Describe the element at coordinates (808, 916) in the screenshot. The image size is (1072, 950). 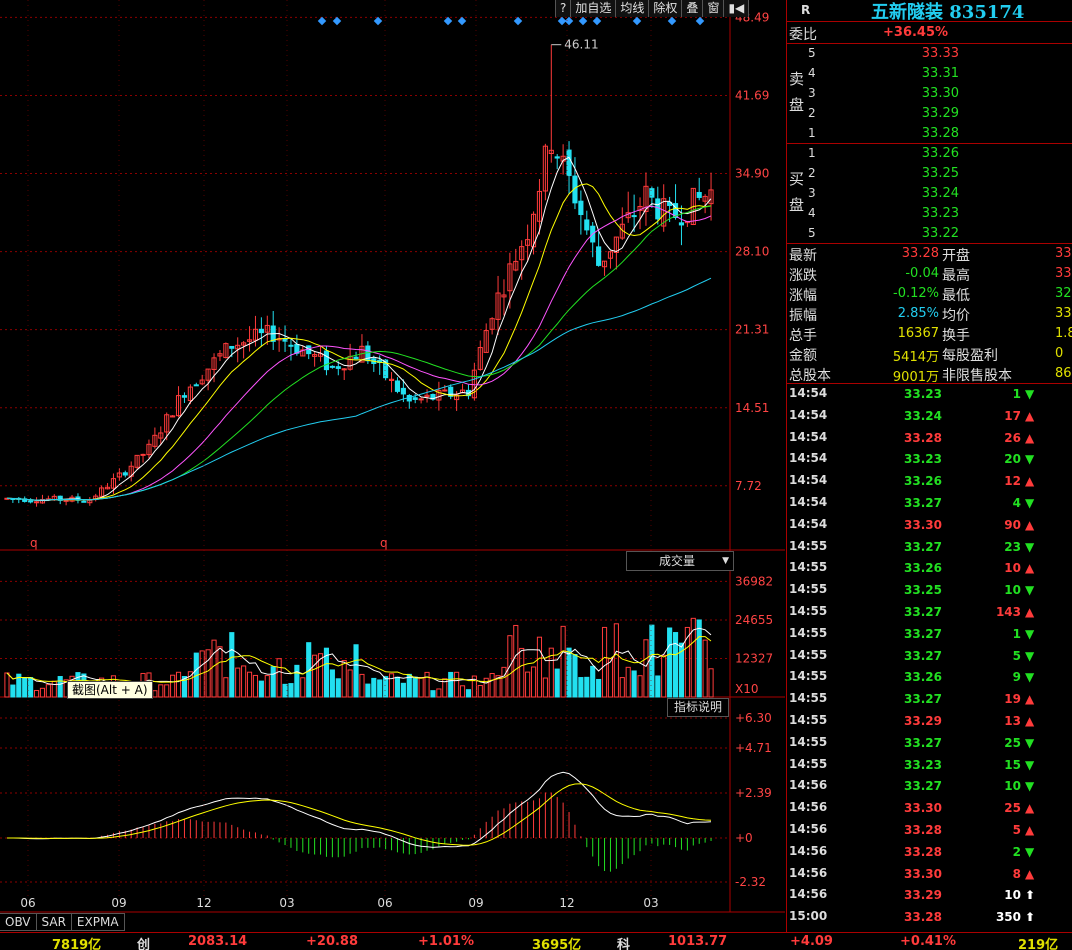
I see `tick-time: 15:00` at that location.